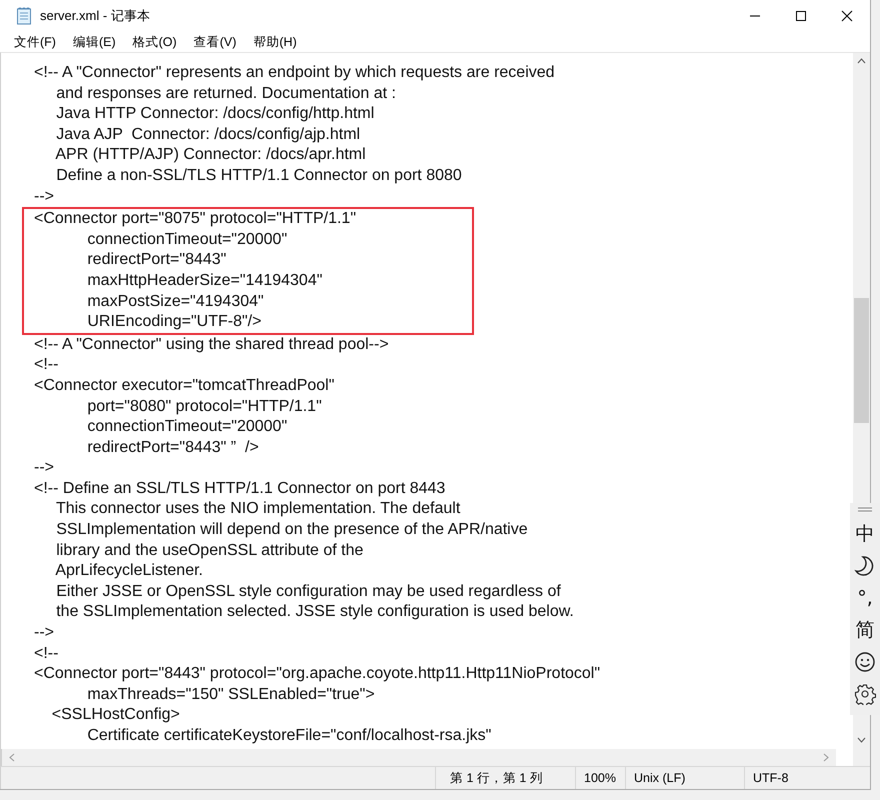 This screenshot has height=800, width=880. I want to click on code-line: AprLifecycleListener., so click(129, 571).